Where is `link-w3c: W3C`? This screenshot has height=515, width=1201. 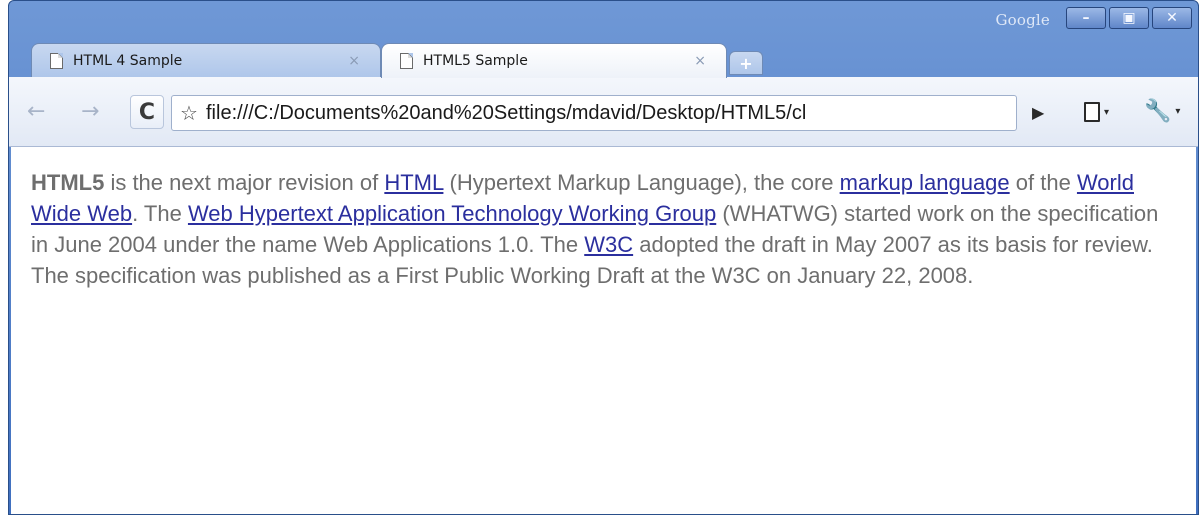
link-w3c: W3C is located at coordinates (608, 244).